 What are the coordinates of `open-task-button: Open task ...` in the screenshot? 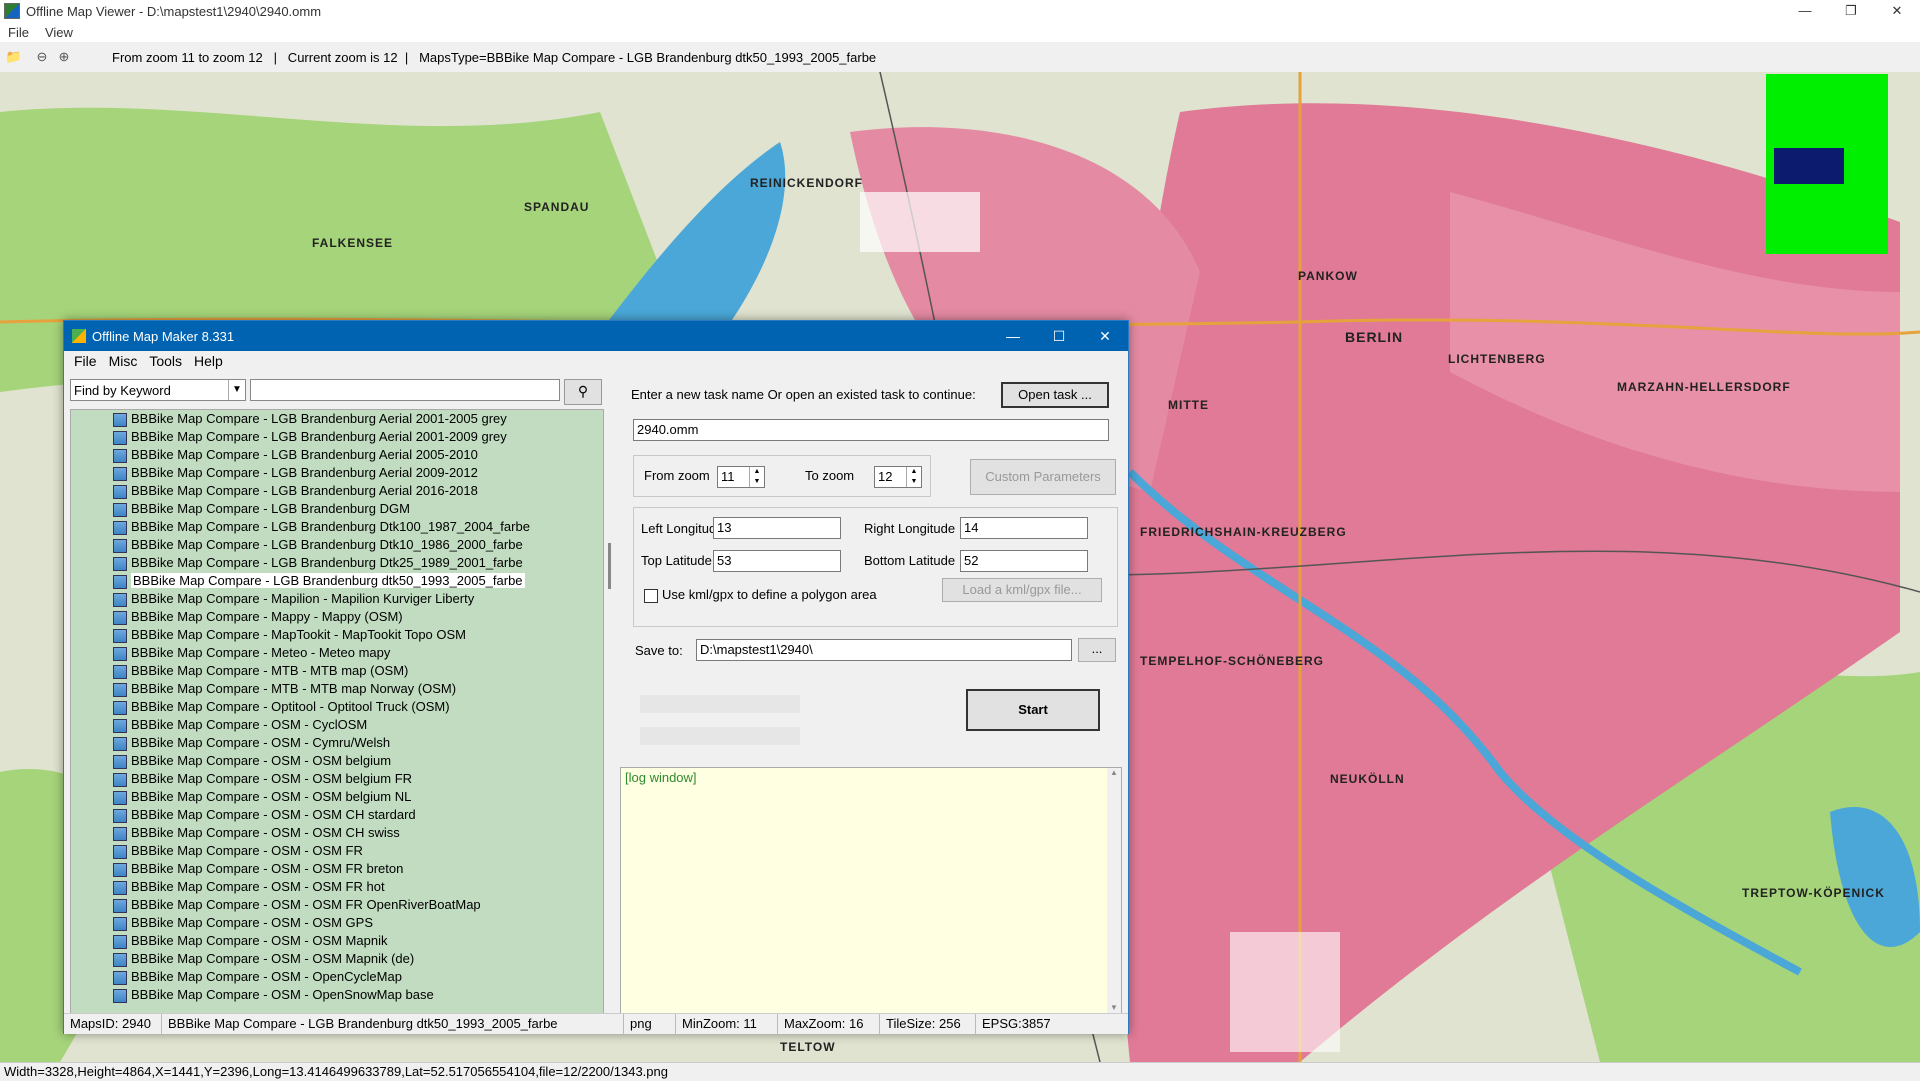 It's located at (1055, 395).